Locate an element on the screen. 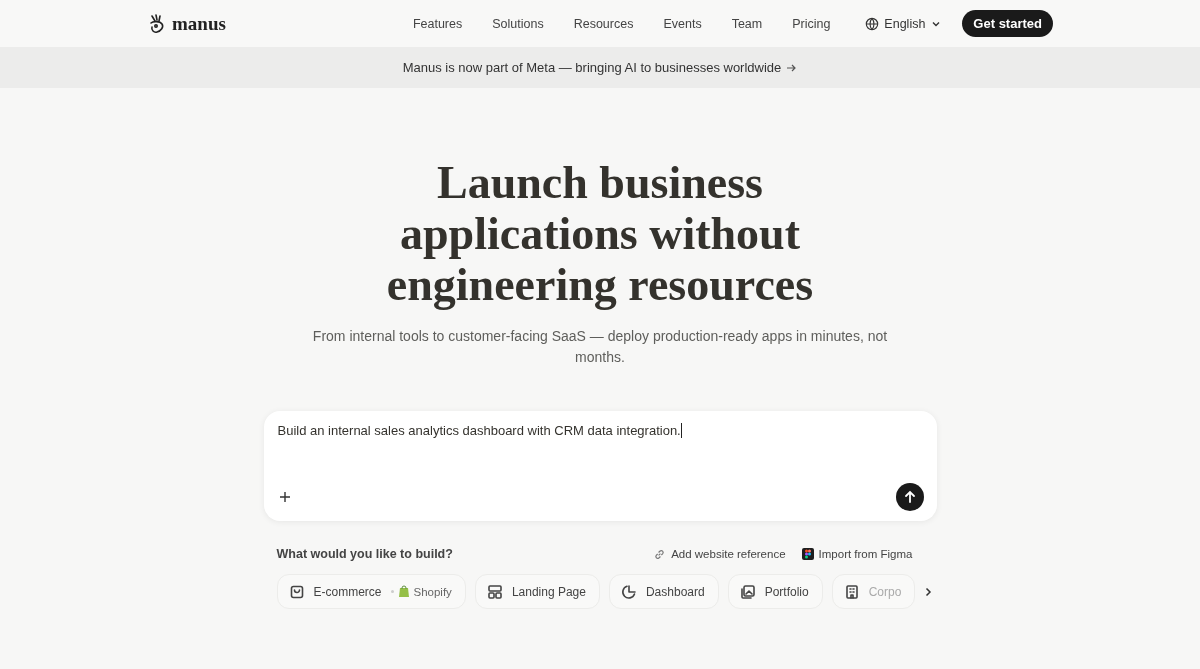 The image size is (1200, 669). prompt-text: Build an internal sales analytics dashboard with CRM data integration. is located at coordinates (479, 430).